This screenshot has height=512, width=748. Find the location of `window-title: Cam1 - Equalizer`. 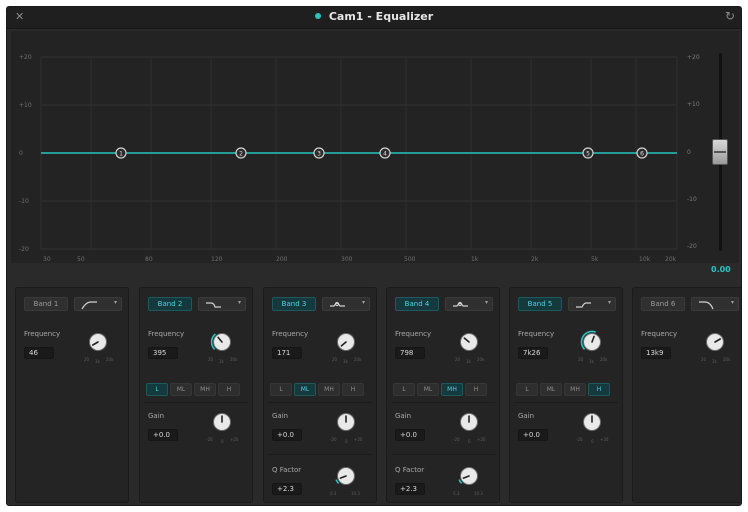

window-title: Cam1 - Equalizer is located at coordinates (381, 16).